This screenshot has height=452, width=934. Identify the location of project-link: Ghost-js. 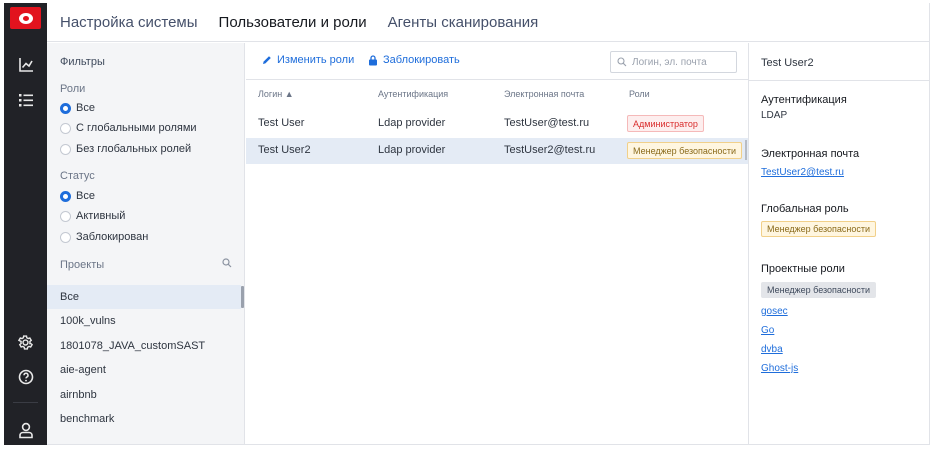
(779, 368).